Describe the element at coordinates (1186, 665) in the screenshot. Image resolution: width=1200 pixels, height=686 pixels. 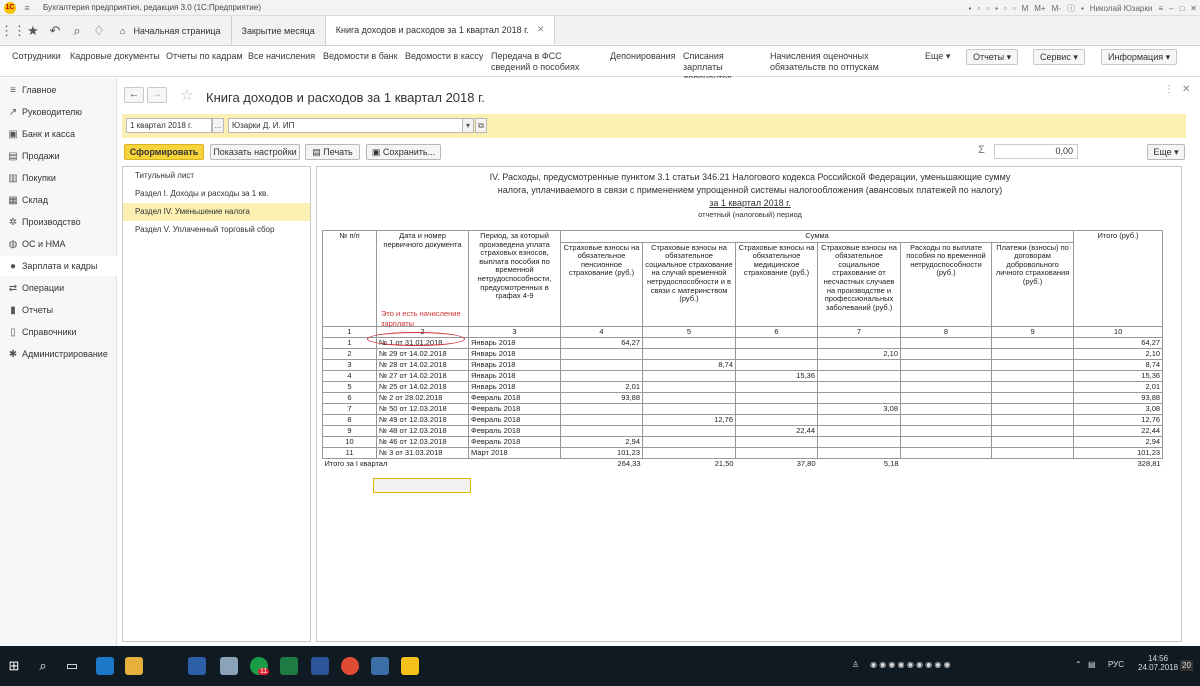
I see `notification-count: 20` at that location.